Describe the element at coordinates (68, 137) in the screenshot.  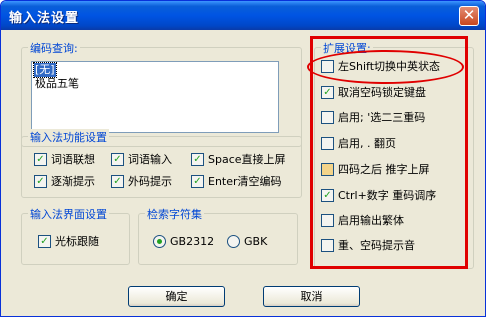
I see `function-settings-legend: 输入法功能设置` at that location.